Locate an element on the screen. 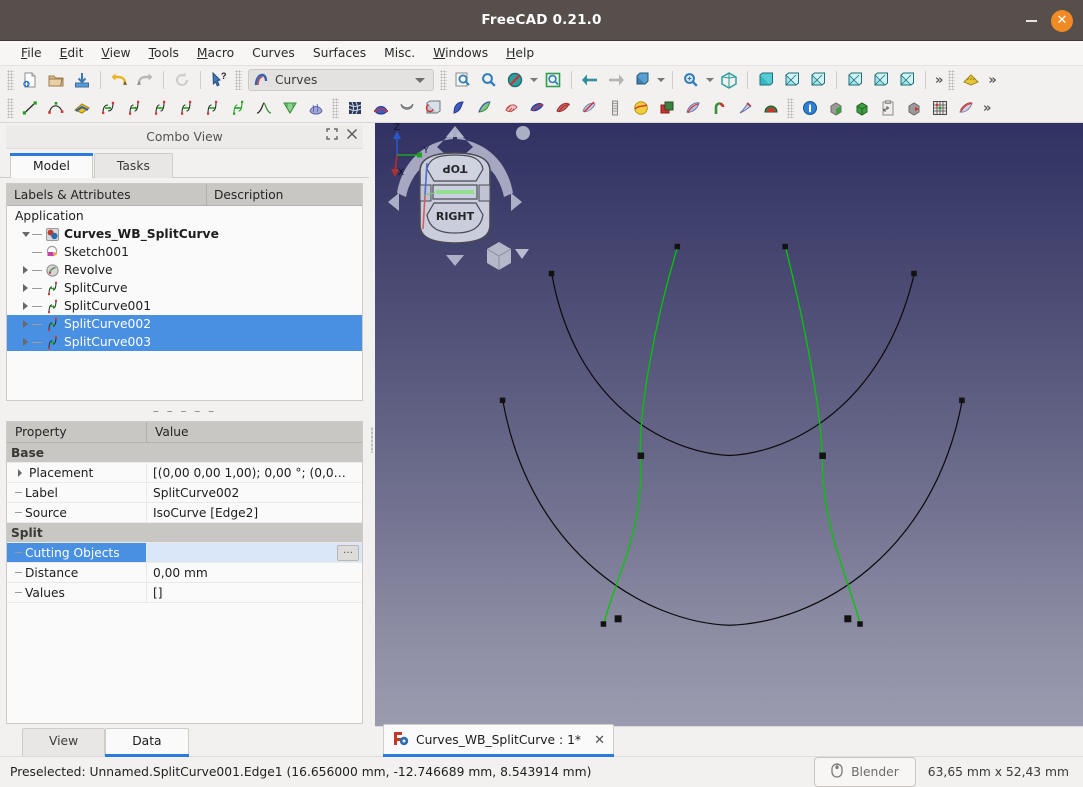 The height and width of the screenshot is (787, 1083). axonometric-view-icon is located at coordinates (642, 80).